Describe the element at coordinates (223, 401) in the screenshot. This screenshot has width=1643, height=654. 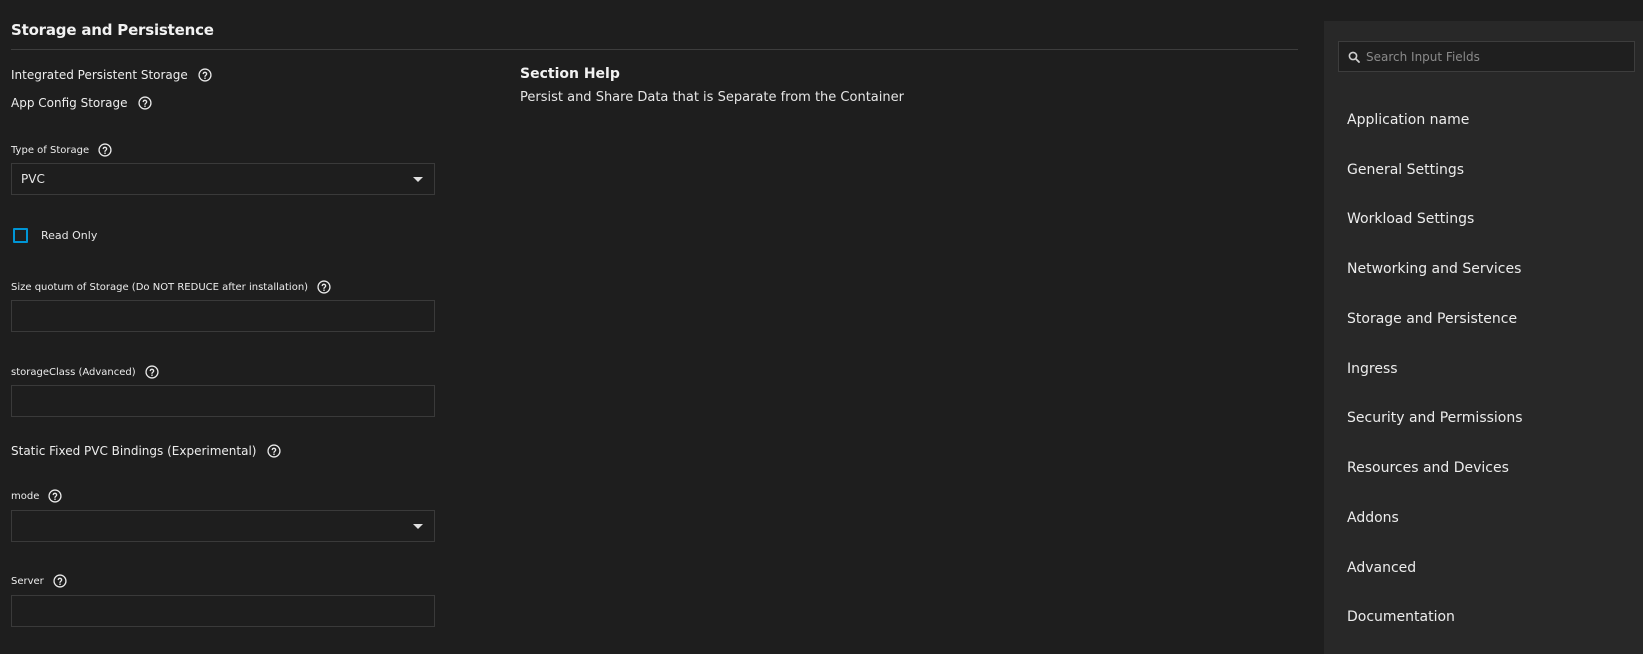
I see `storage-class-input` at that location.